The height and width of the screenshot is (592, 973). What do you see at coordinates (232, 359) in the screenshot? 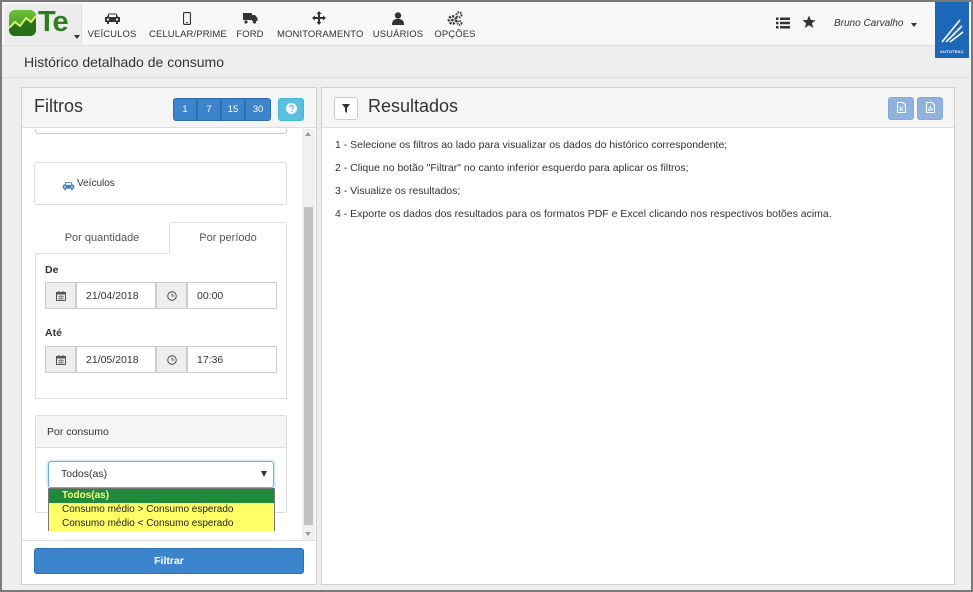
I see `to-time-input: 17:36` at bounding box center [232, 359].